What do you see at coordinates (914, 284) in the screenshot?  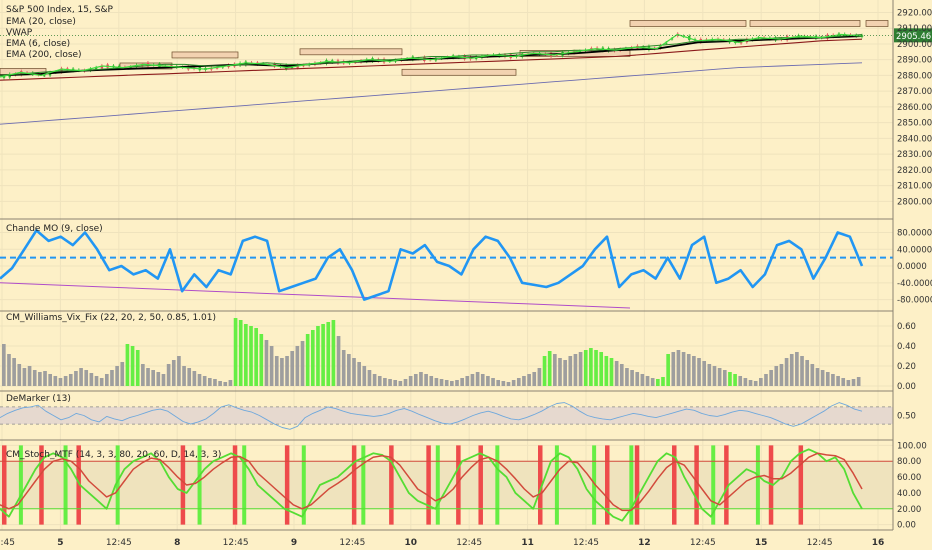 I see `cmo-tick-label: -40.0000` at bounding box center [914, 284].